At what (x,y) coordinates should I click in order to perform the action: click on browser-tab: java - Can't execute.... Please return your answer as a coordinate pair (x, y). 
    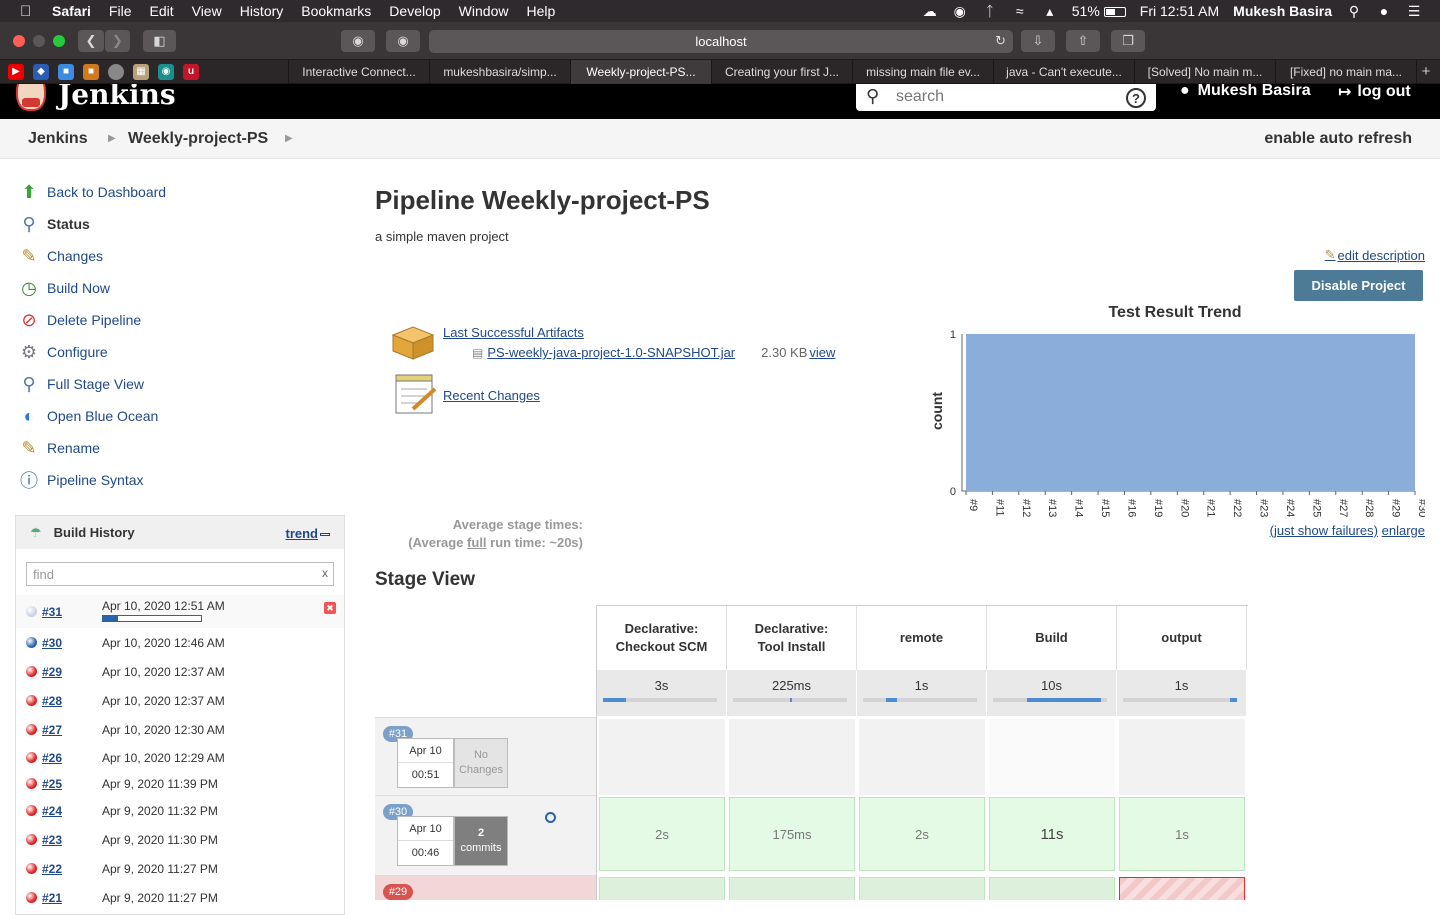
    Looking at the image, I should click on (1064, 72).